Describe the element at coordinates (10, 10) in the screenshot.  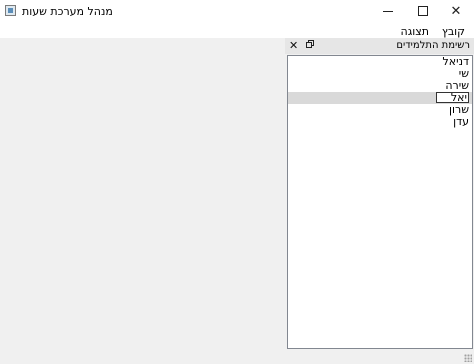
I see `app-icon` at that location.